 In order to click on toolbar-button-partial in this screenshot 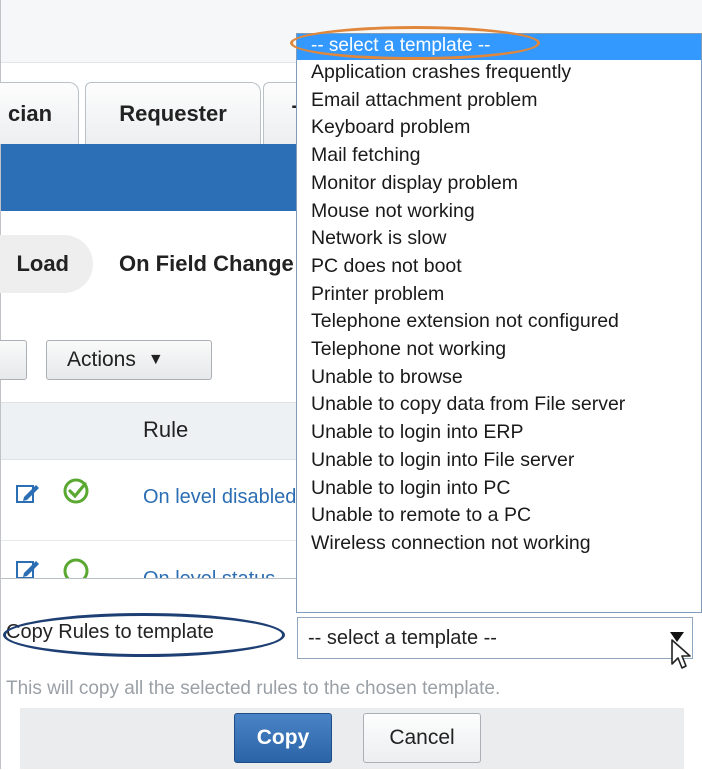, I will do `click(13, 360)`.